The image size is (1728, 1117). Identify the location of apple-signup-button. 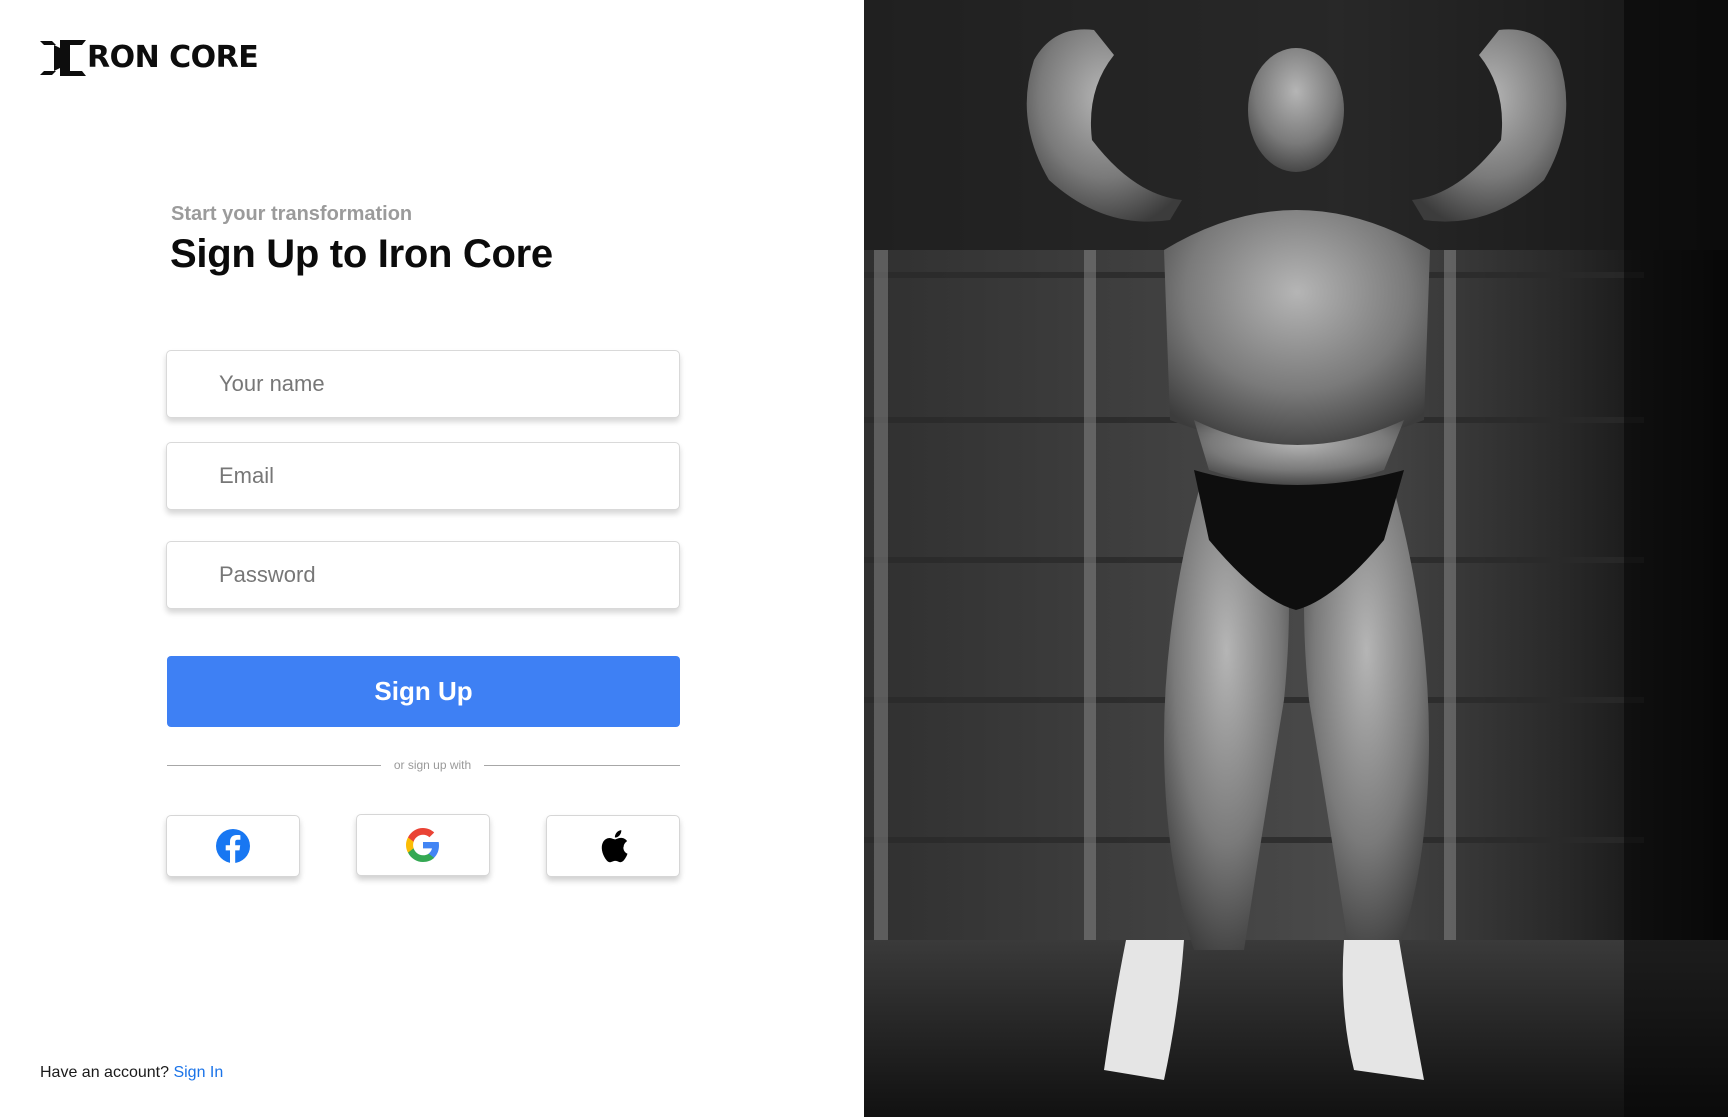
(613, 846).